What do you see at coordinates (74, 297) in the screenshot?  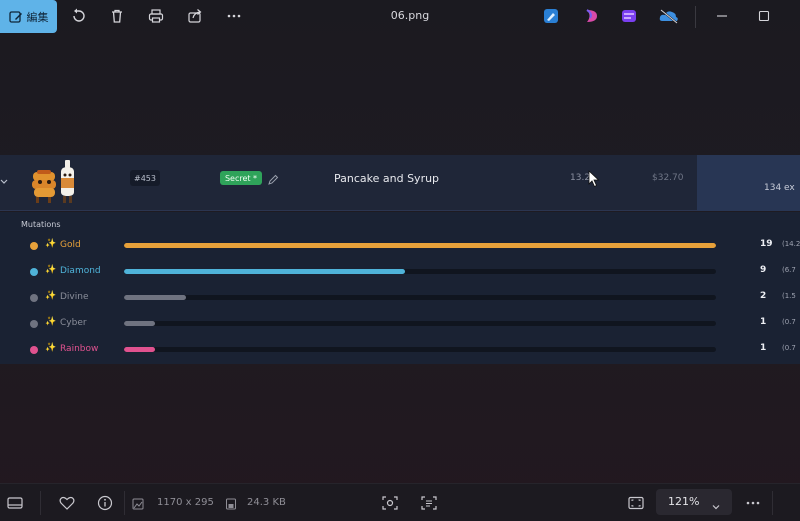 I see `mutation-name: Divine` at bounding box center [74, 297].